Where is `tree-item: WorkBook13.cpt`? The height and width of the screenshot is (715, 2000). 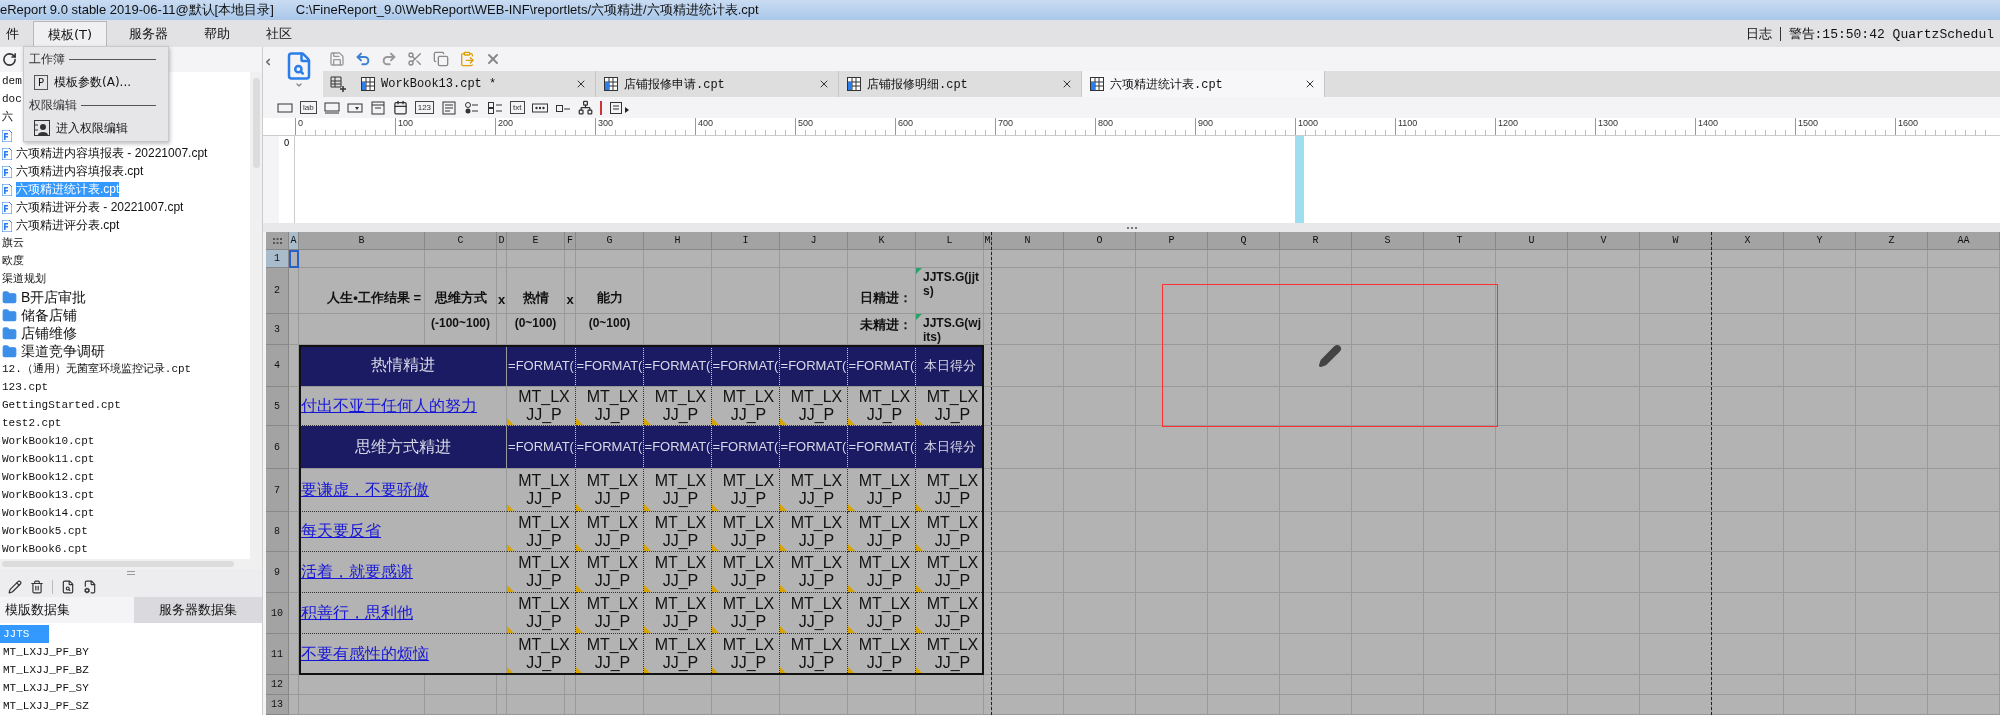
tree-item: WorkBook13.cpt is located at coordinates (48, 496).